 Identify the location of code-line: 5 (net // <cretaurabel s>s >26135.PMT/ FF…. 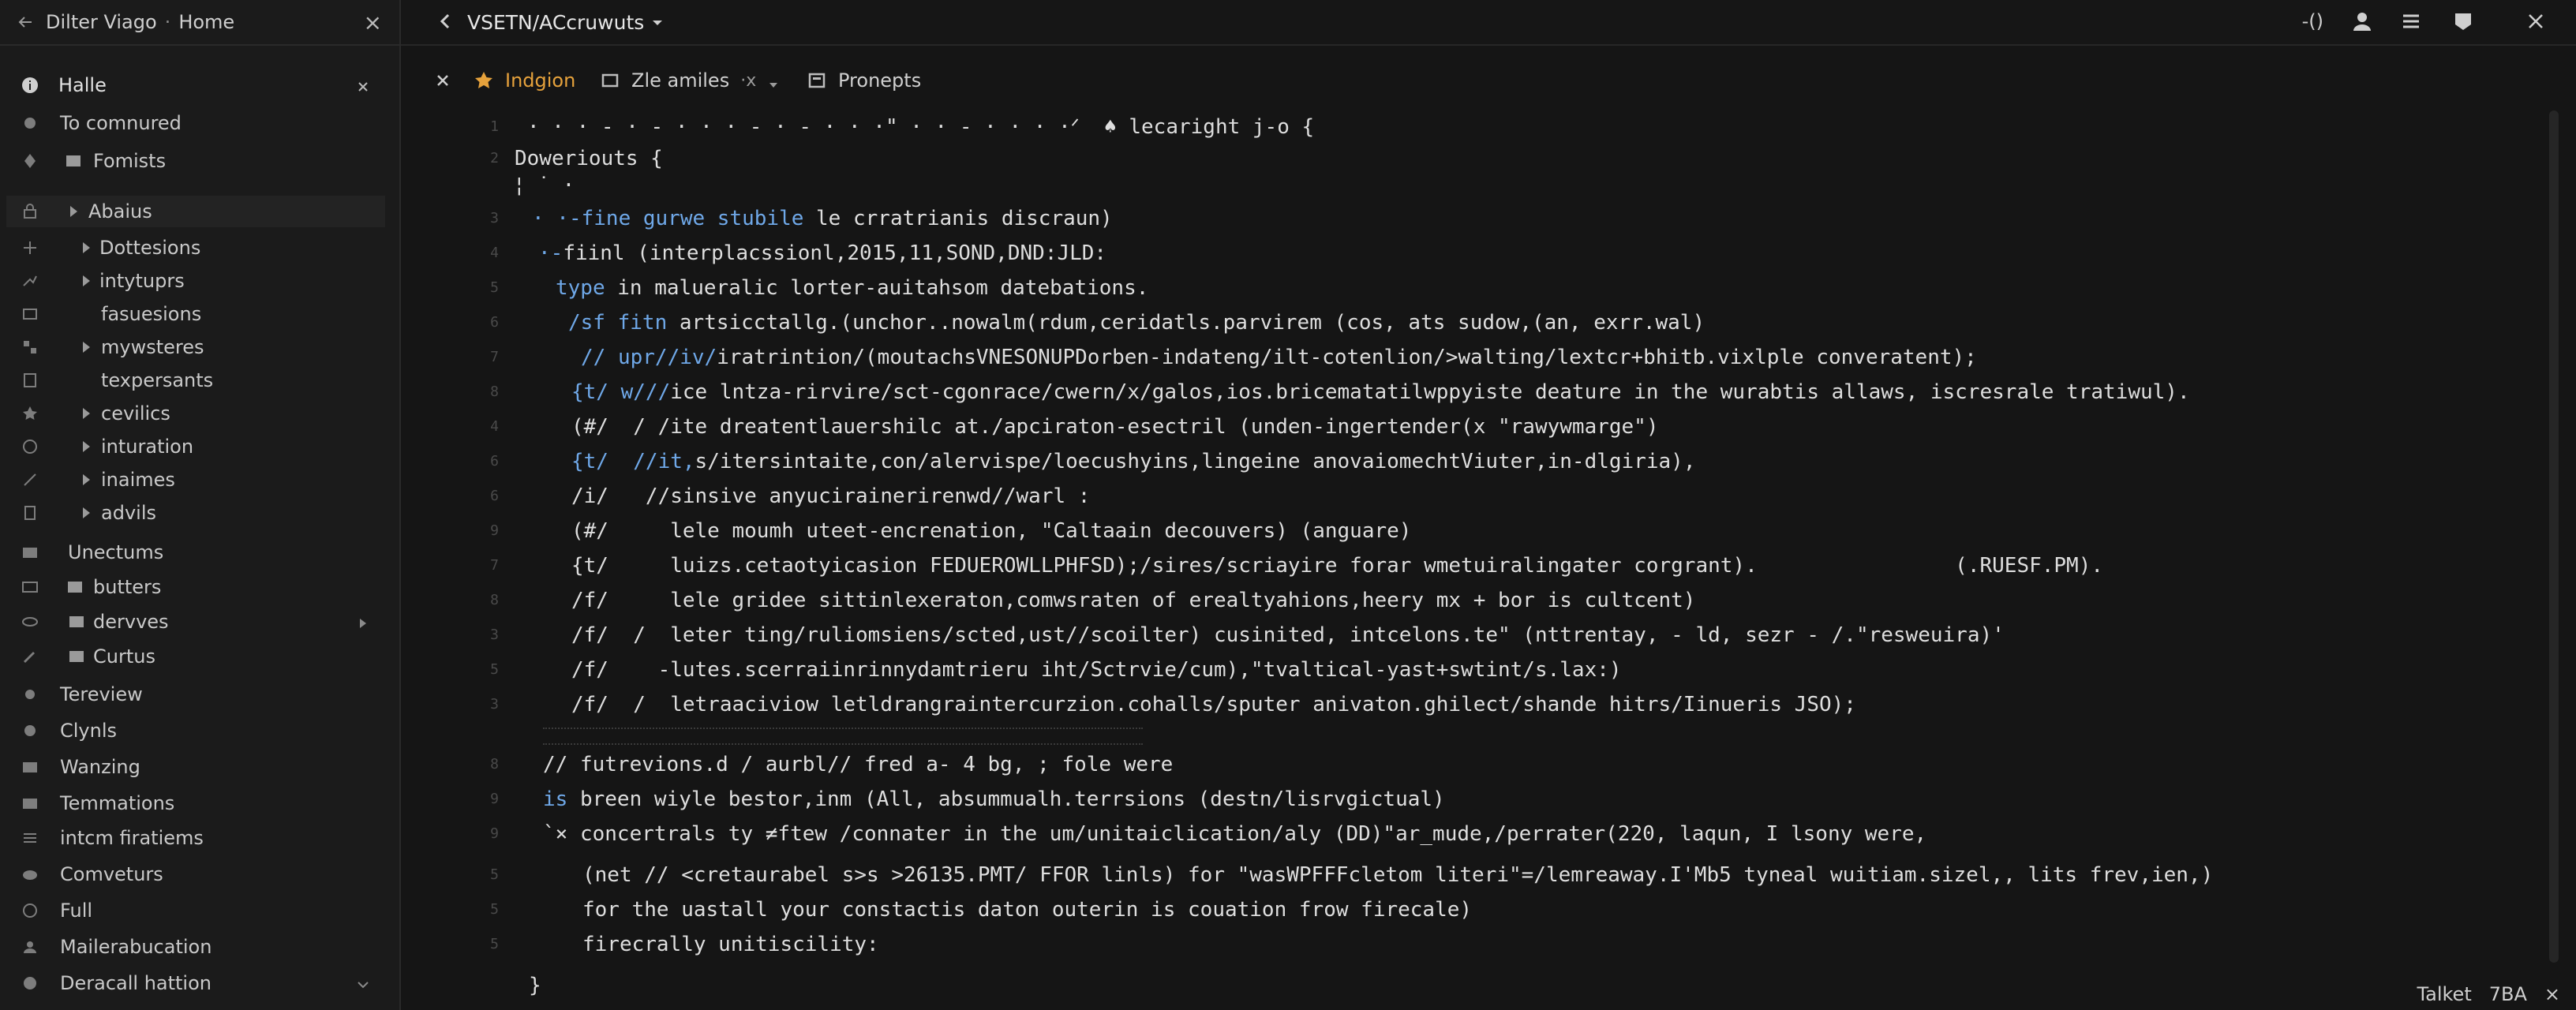
(1466, 877).